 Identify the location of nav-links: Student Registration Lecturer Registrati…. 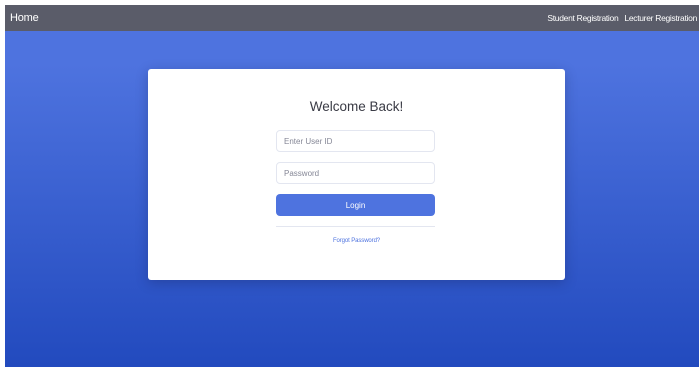
(620, 18).